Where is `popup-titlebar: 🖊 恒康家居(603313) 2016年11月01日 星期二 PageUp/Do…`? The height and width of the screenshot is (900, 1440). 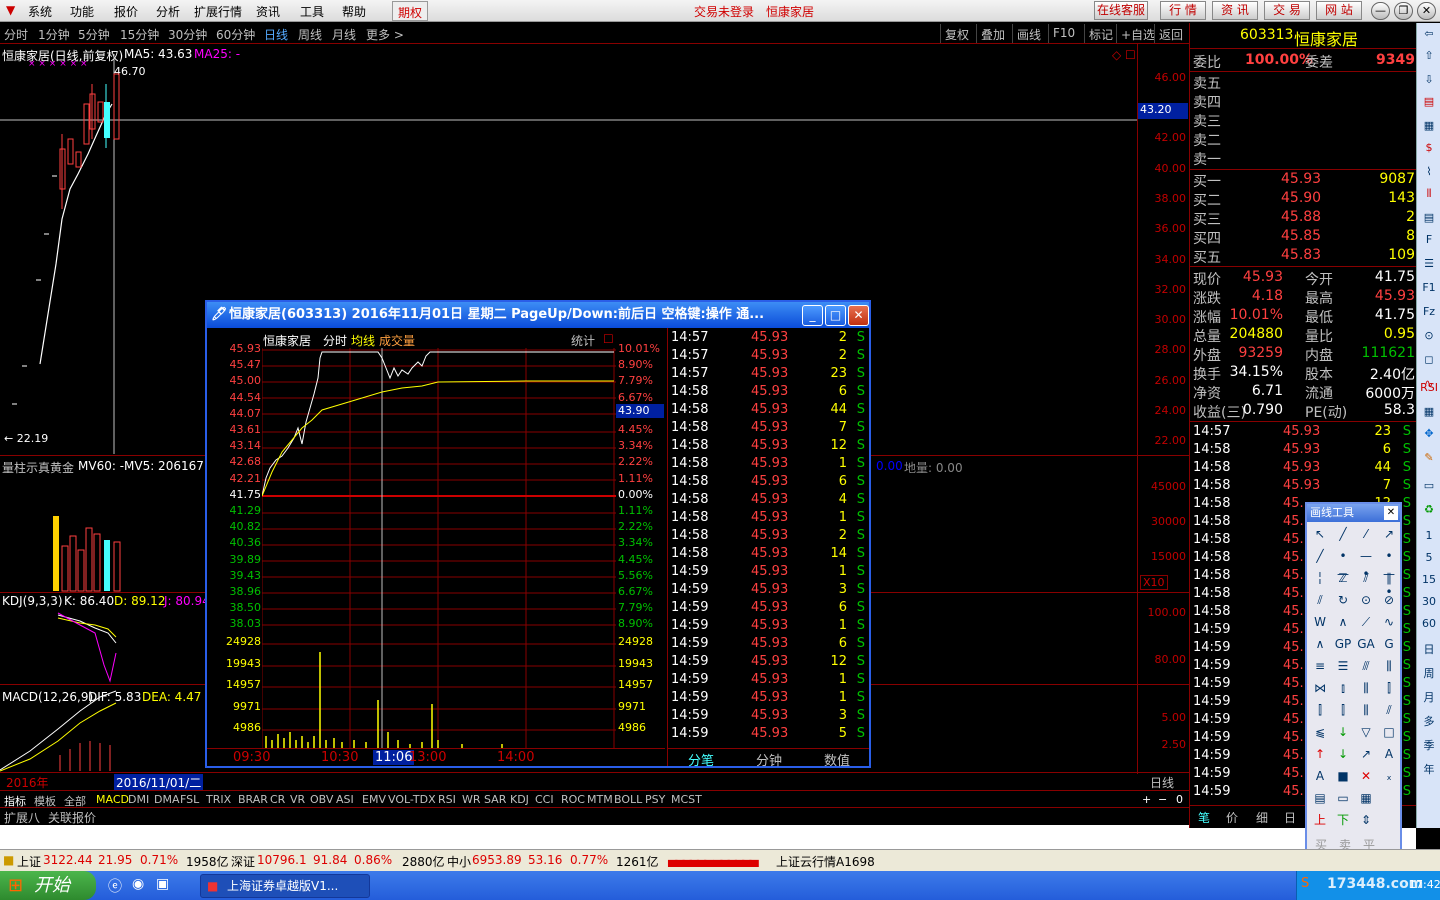
popup-titlebar: 🖊 恒康家居(603313) 2016年11月01日 星期二 PageUp/Do… is located at coordinates (538, 315).